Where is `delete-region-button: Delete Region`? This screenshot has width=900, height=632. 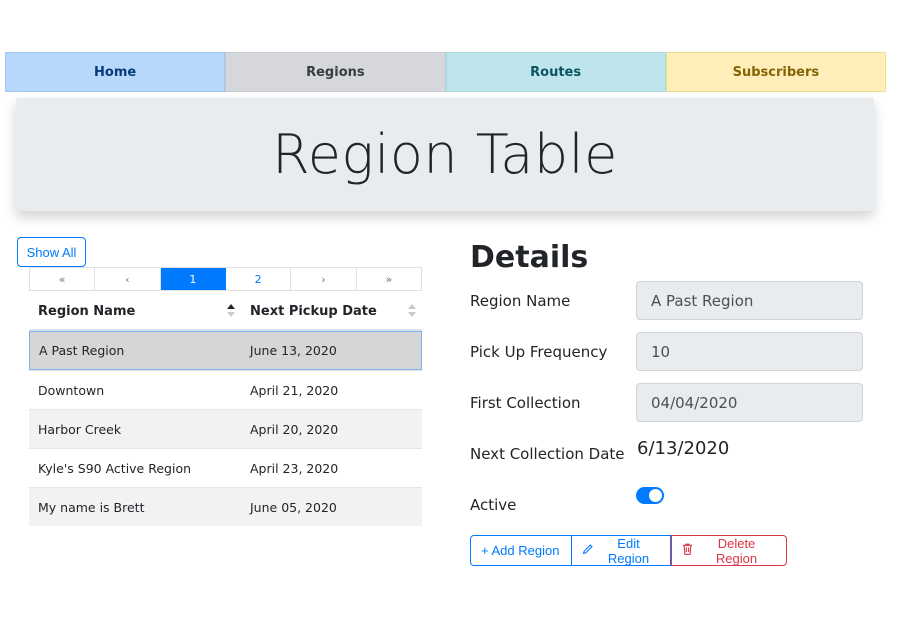 delete-region-button: Delete Region is located at coordinates (729, 550).